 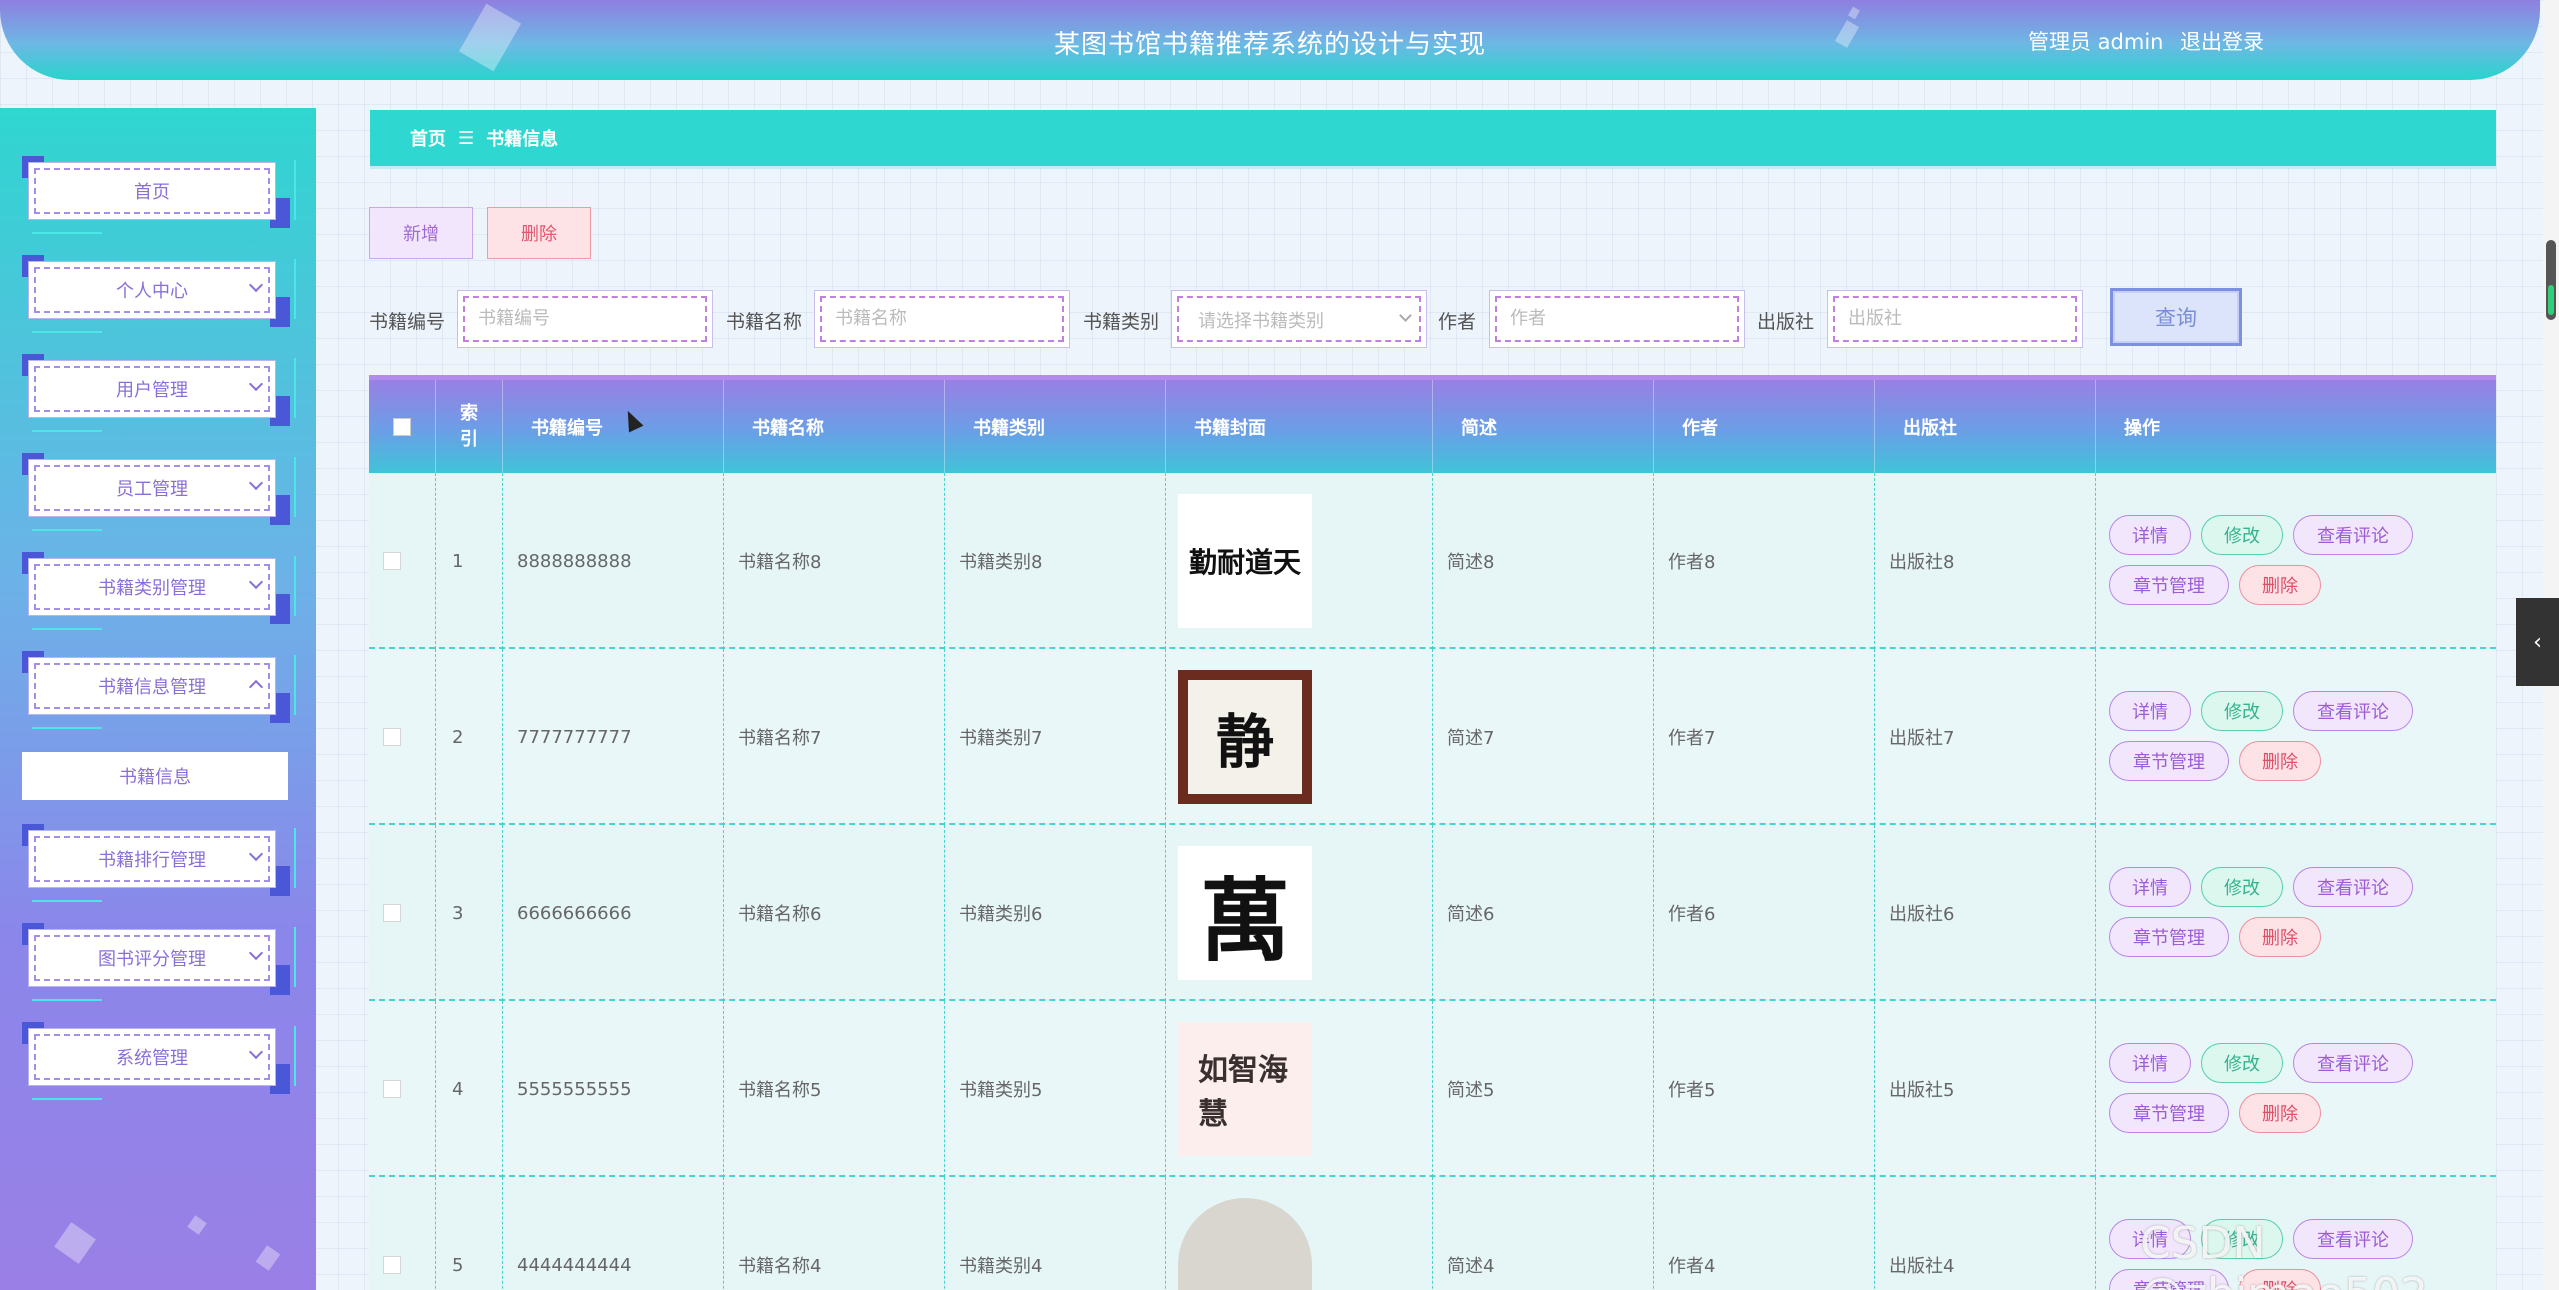 I want to click on publisher-label: 出版社, so click(x=1786, y=322).